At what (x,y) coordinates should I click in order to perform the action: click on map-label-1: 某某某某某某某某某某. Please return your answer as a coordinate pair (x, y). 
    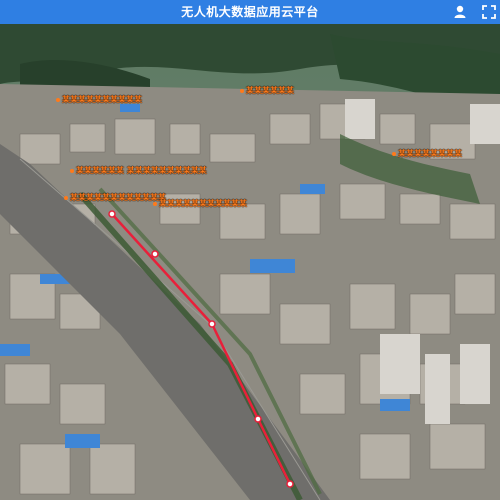
    Looking at the image, I should click on (99, 99).